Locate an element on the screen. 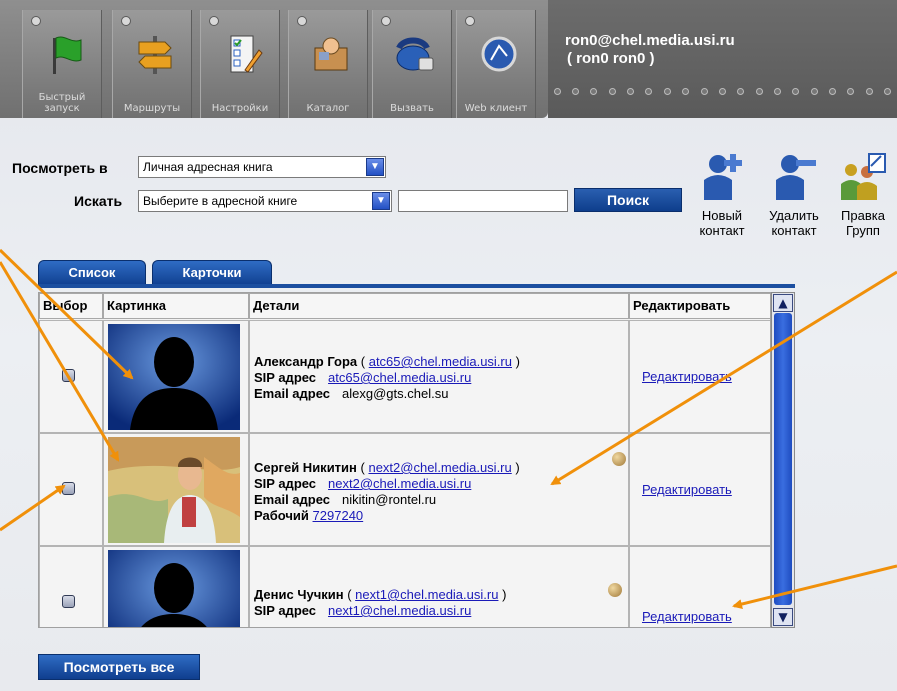  settings-button: Настройки is located at coordinates (240, 64).